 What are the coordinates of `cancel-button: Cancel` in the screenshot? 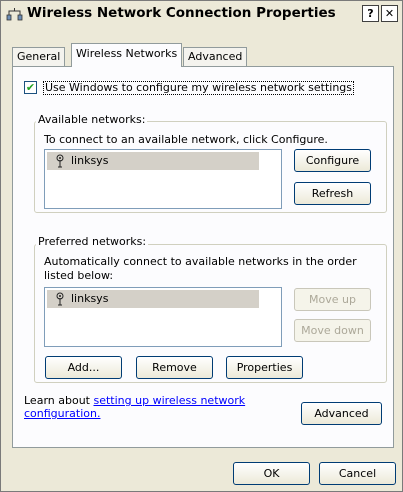 It's located at (357, 473).